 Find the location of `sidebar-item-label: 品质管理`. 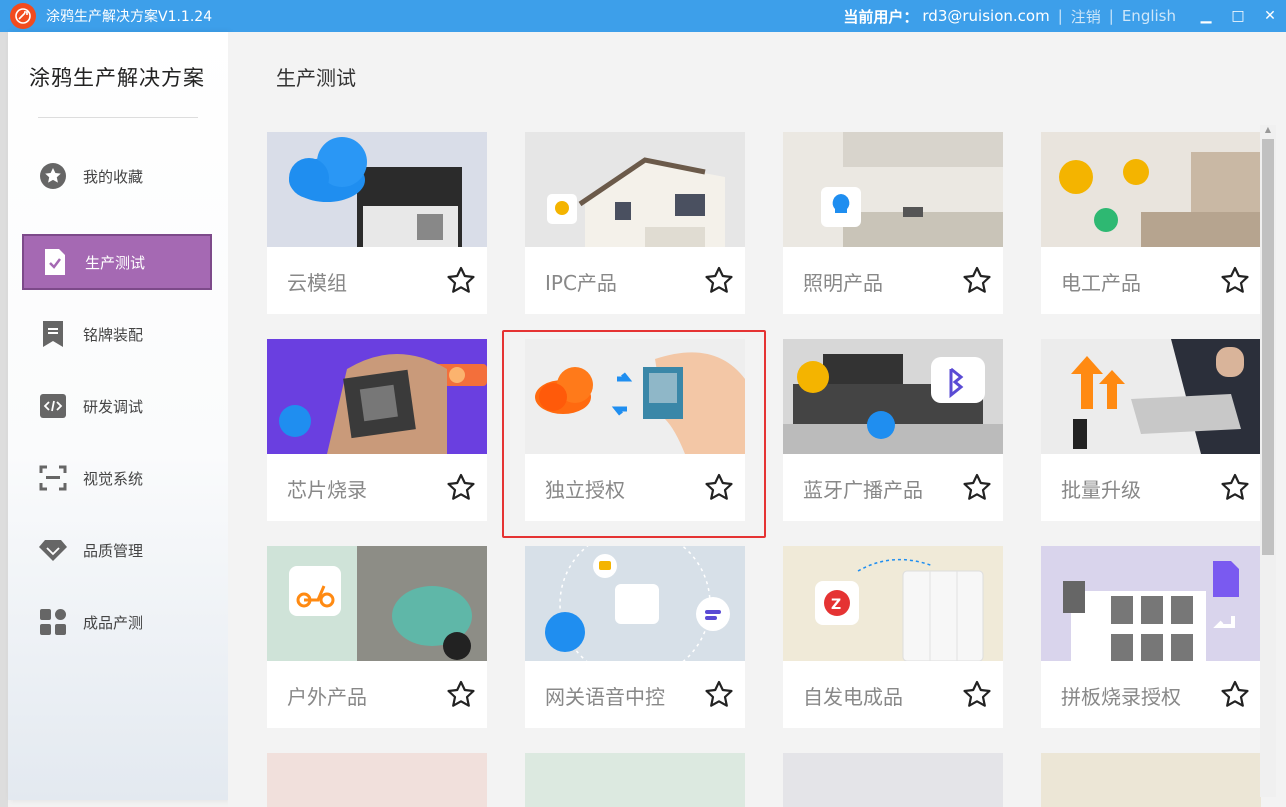

sidebar-item-label: 品质管理 is located at coordinates (113, 550).